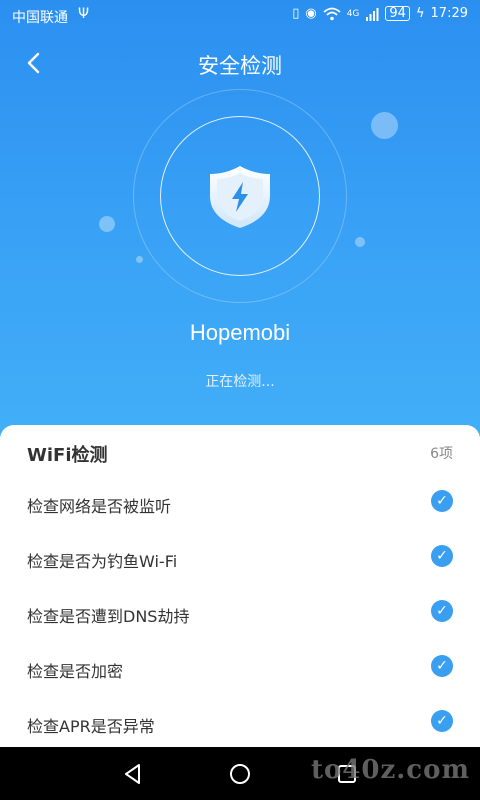 The height and width of the screenshot is (800, 480). What do you see at coordinates (108, 616) in the screenshot?
I see `check-item-label: 检查是否遭到DNS劫持` at bounding box center [108, 616].